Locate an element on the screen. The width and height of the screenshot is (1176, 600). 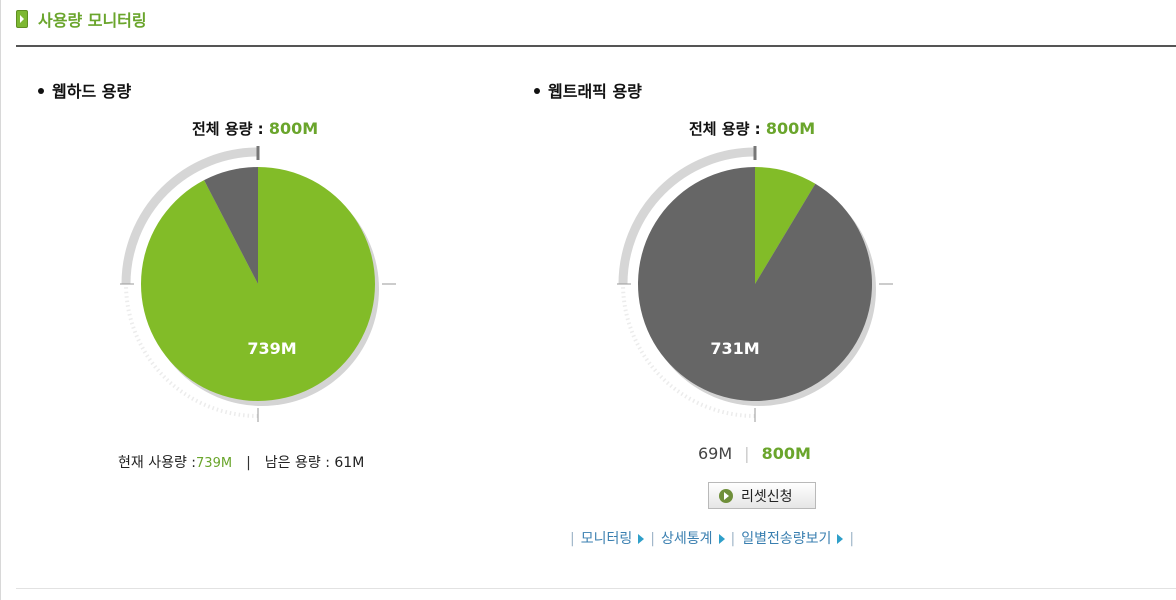
link-monitoring-label: 모니터링 is located at coordinates (606, 539).